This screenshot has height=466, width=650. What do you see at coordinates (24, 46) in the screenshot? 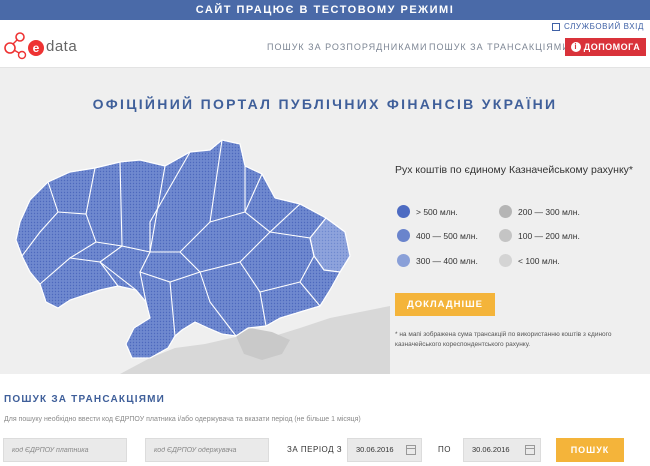
I see `molecule-logo-icon: e` at bounding box center [24, 46].